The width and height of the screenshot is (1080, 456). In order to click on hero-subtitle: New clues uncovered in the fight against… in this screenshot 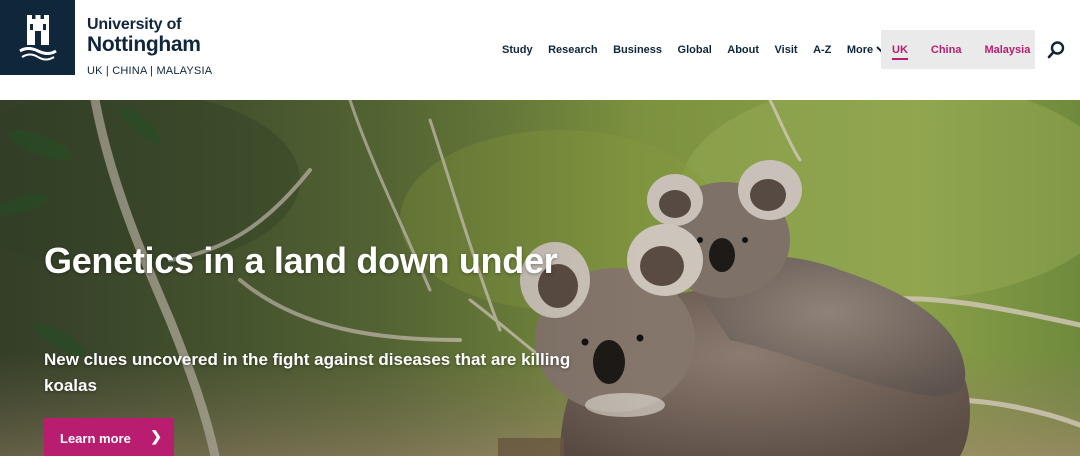, I will do `click(307, 372)`.